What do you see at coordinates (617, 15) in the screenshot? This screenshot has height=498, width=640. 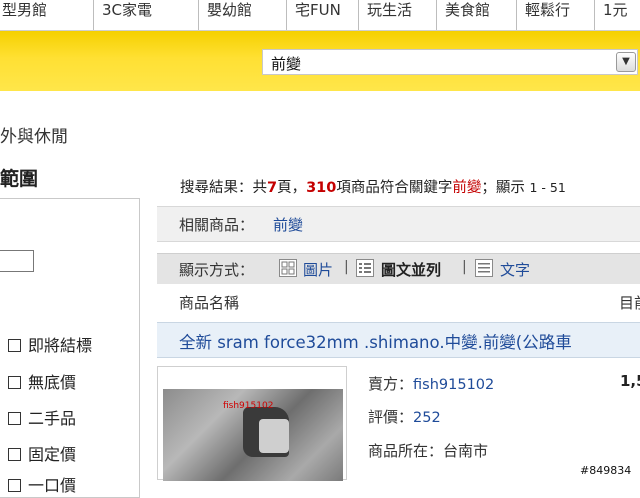 I see `nav-tab-1dollar: 1元` at bounding box center [617, 15].